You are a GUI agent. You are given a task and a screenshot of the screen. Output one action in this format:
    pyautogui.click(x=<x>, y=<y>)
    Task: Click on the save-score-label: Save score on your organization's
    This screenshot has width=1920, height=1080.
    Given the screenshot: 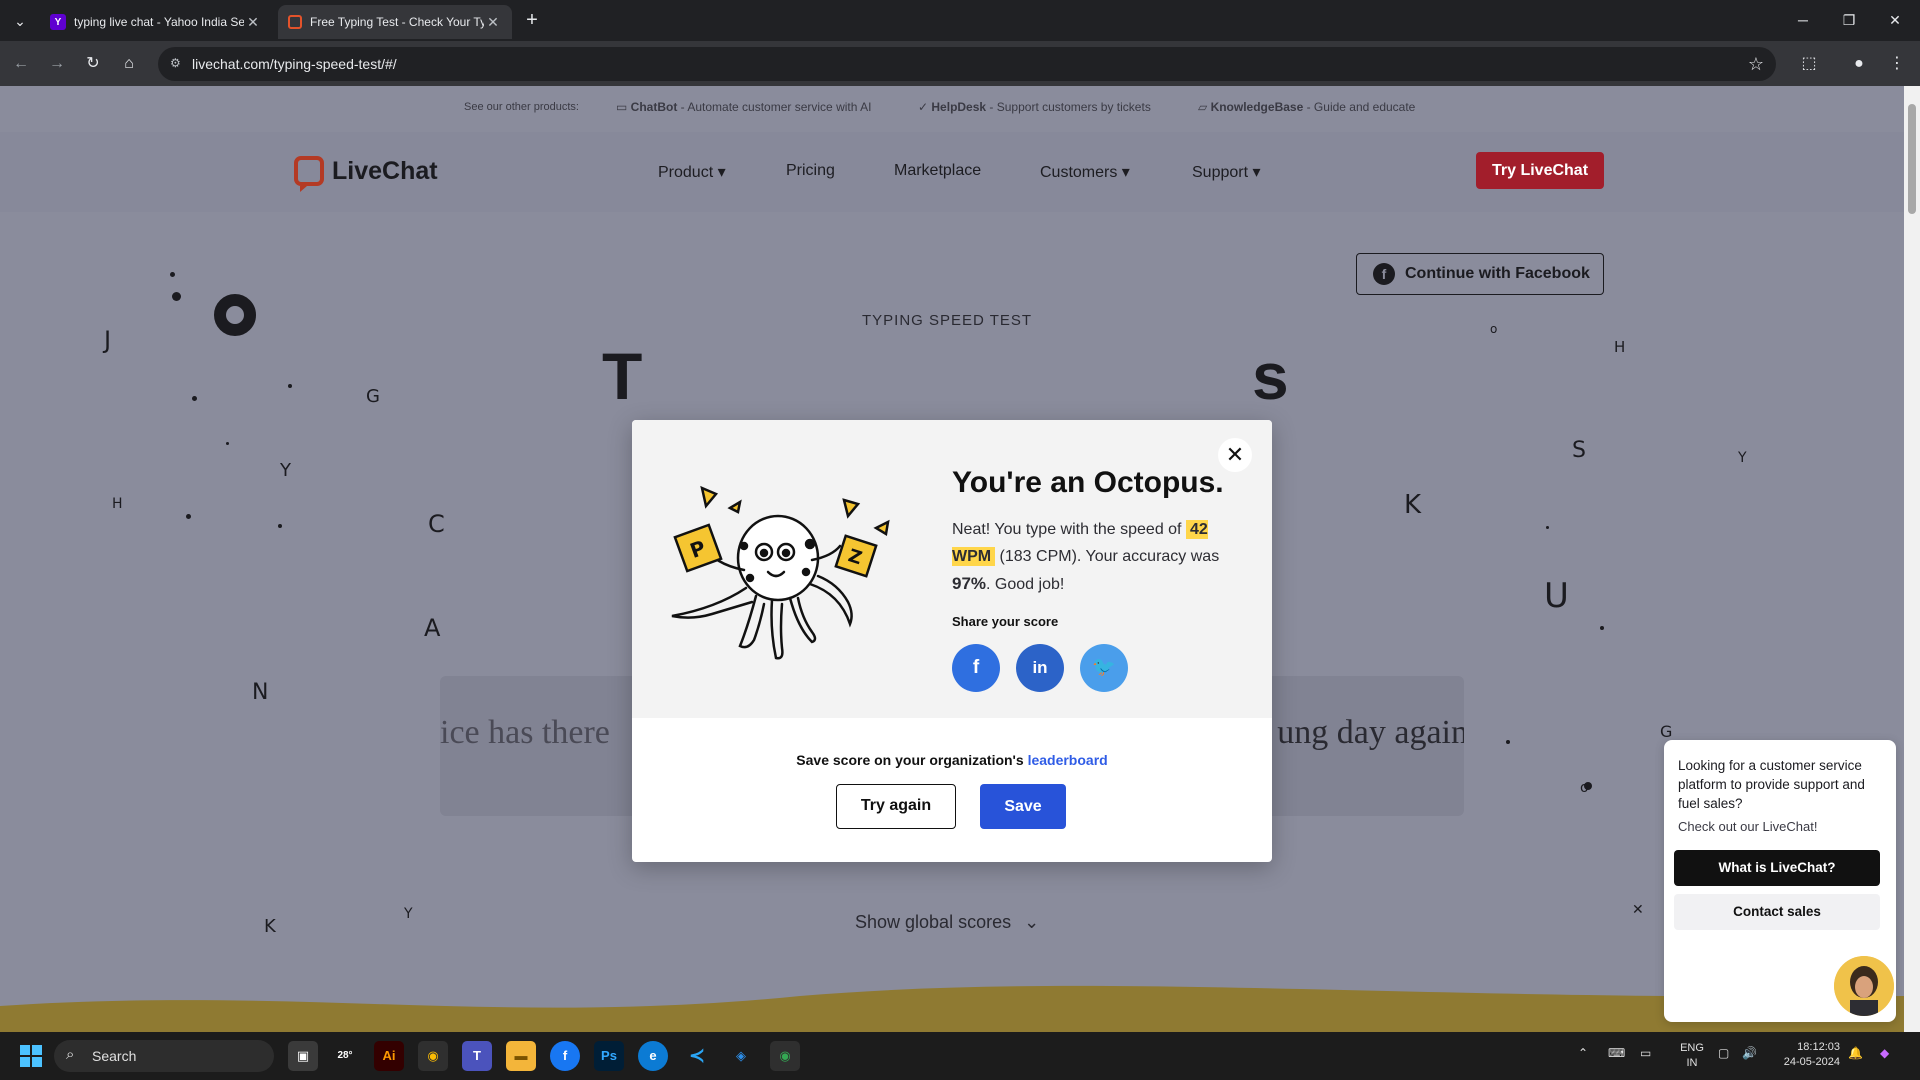 What is the action you would take?
    pyautogui.click(x=912, y=760)
    